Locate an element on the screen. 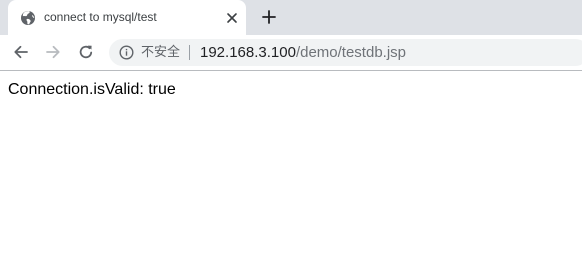  url-path: /demo/testdb.jsp is located at coordinates (350, 52).